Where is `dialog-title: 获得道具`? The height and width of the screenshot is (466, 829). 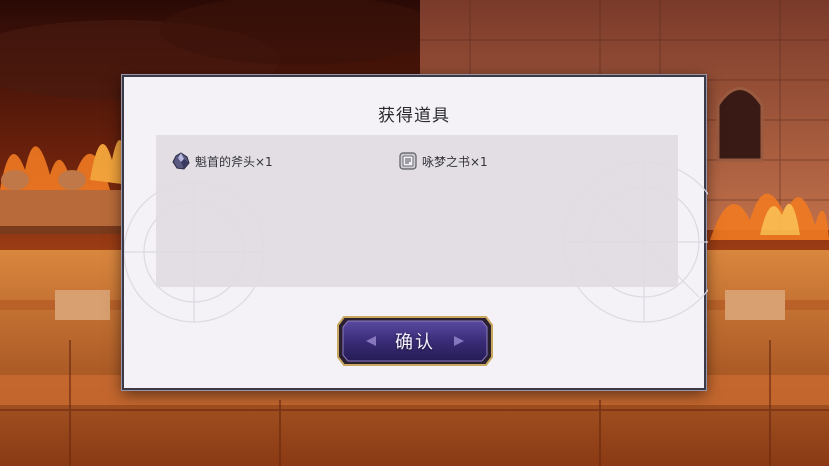
dialog-title: 获得道具 is located at coordinates (414, 116).